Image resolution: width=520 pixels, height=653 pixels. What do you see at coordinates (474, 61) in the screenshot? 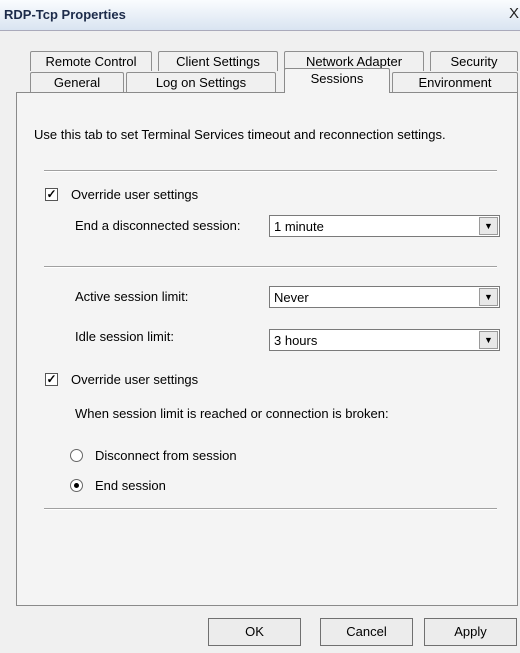
I see `tab-security: Security` at bounding box center [474, 61].